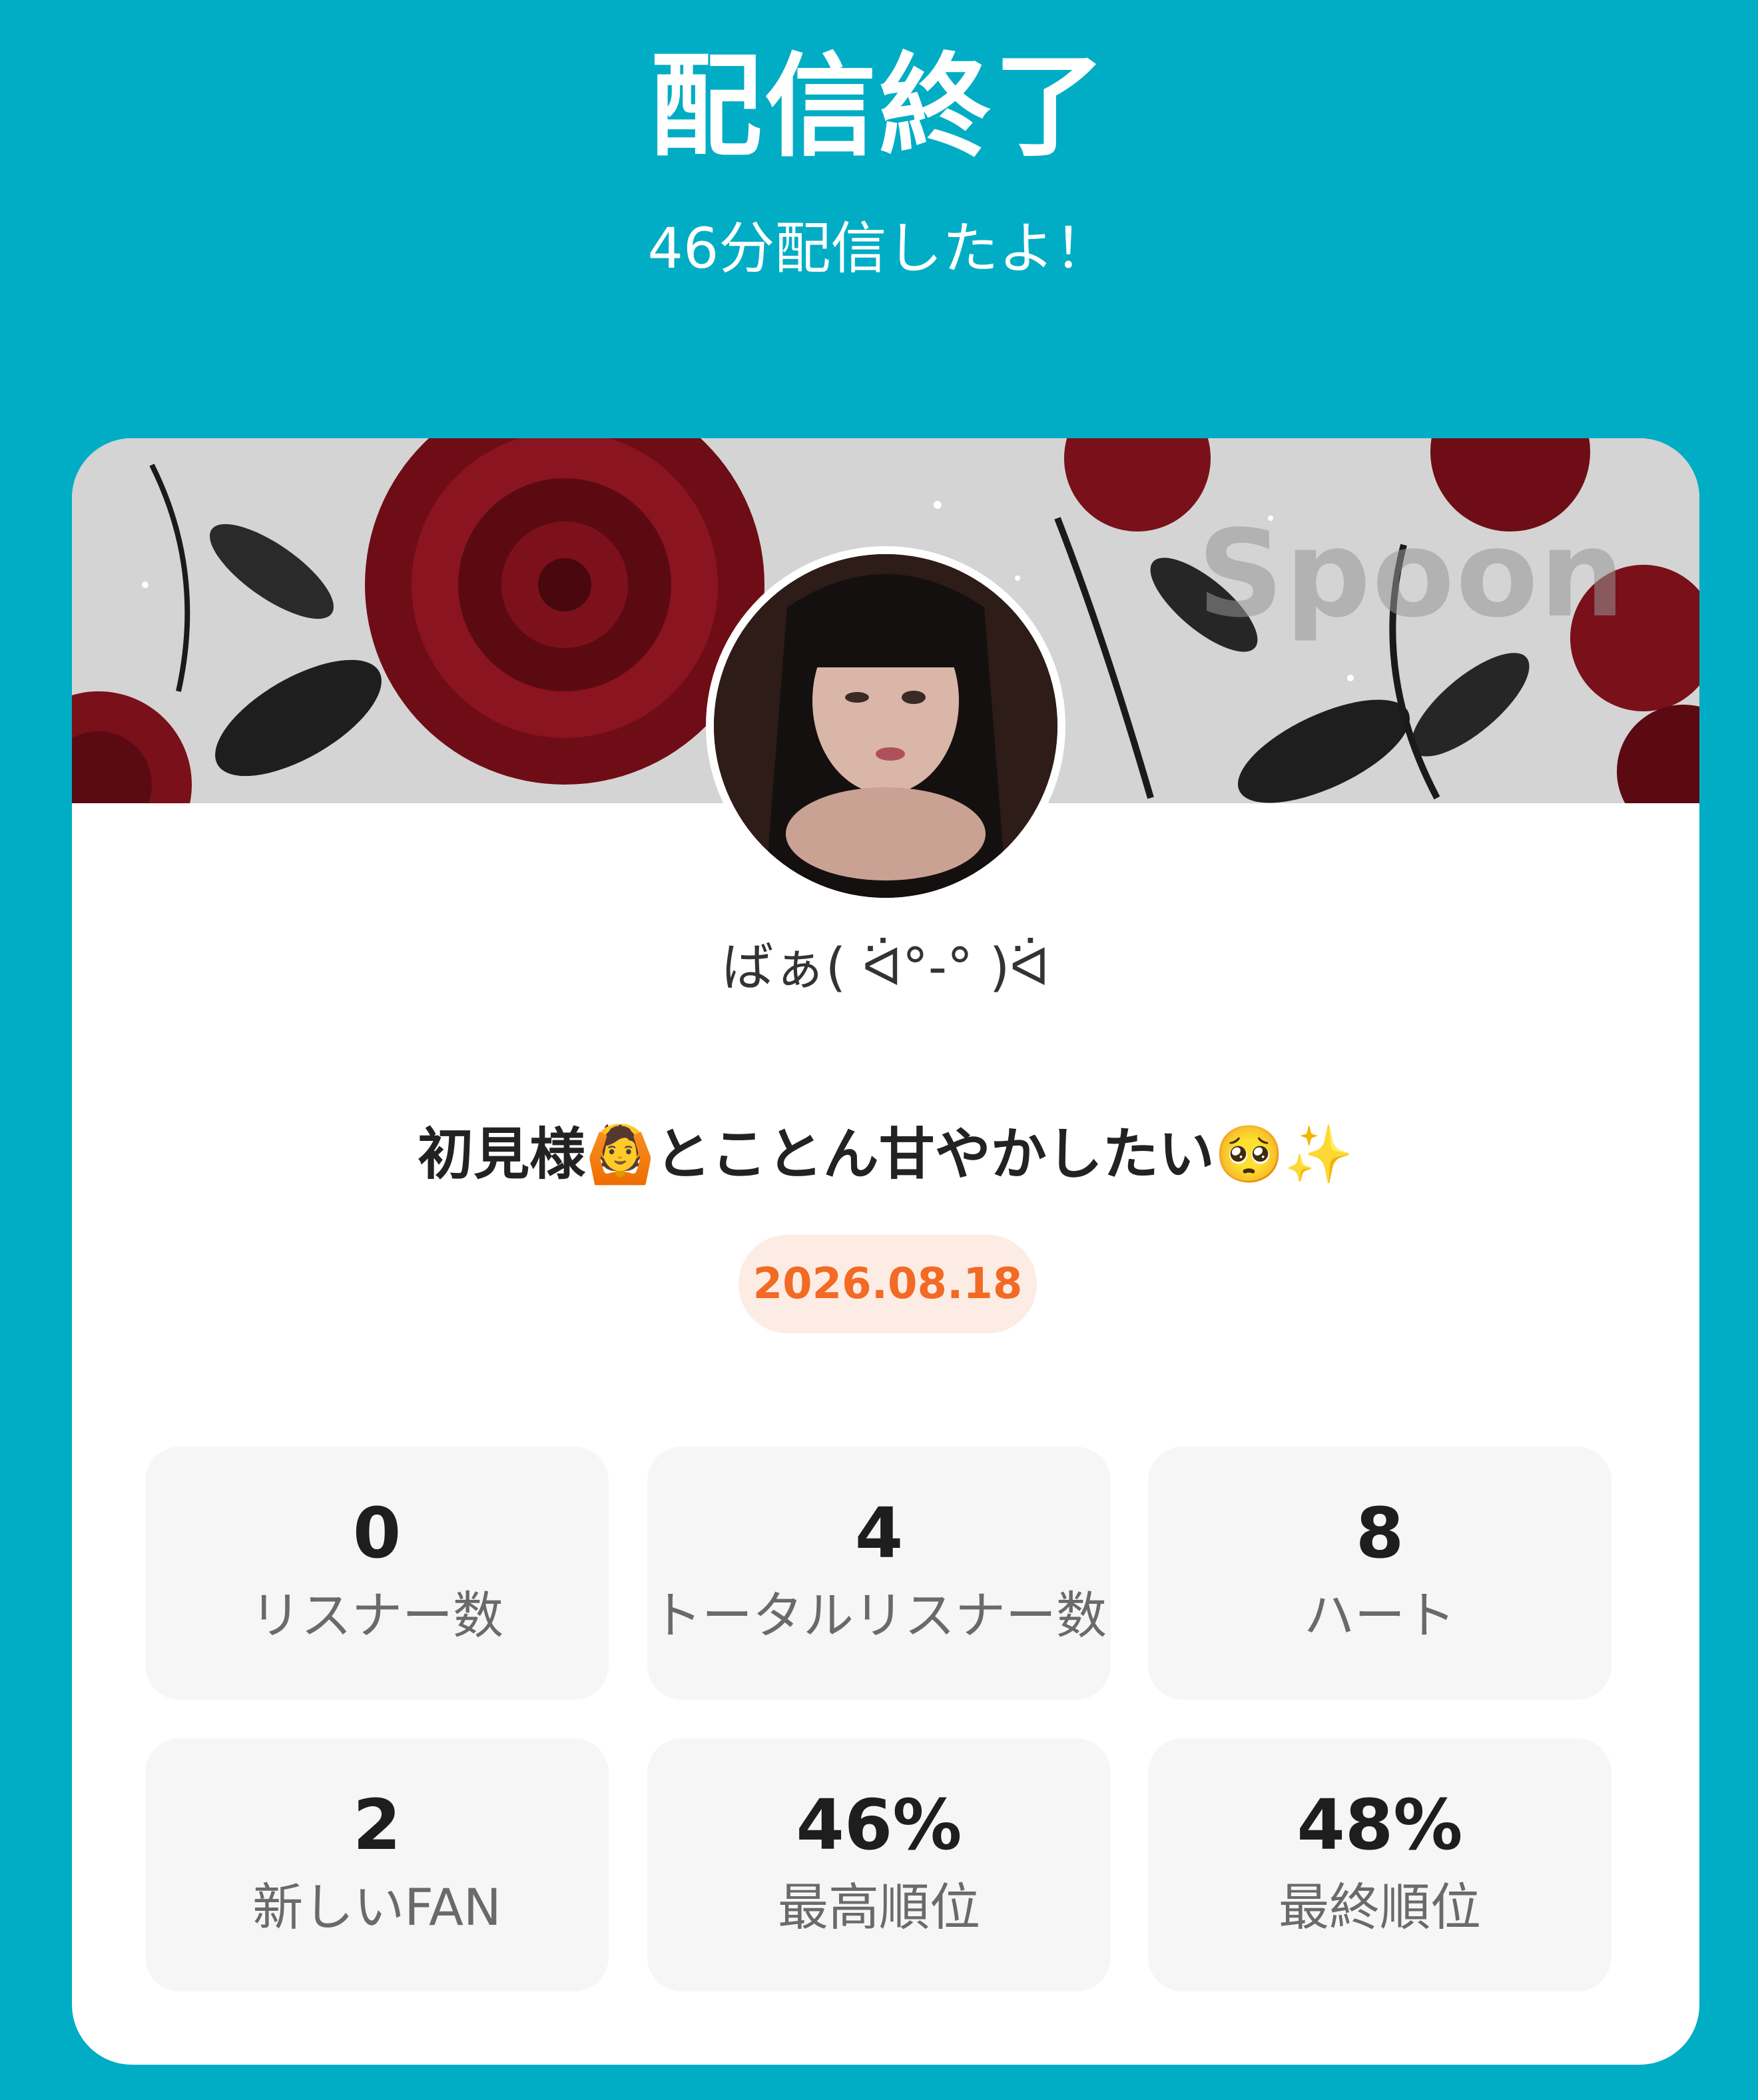 This screenshot has width=1758, height=2100. I want to click on stat-final-rank: 48% 最終順位, so click(1380, 1864).